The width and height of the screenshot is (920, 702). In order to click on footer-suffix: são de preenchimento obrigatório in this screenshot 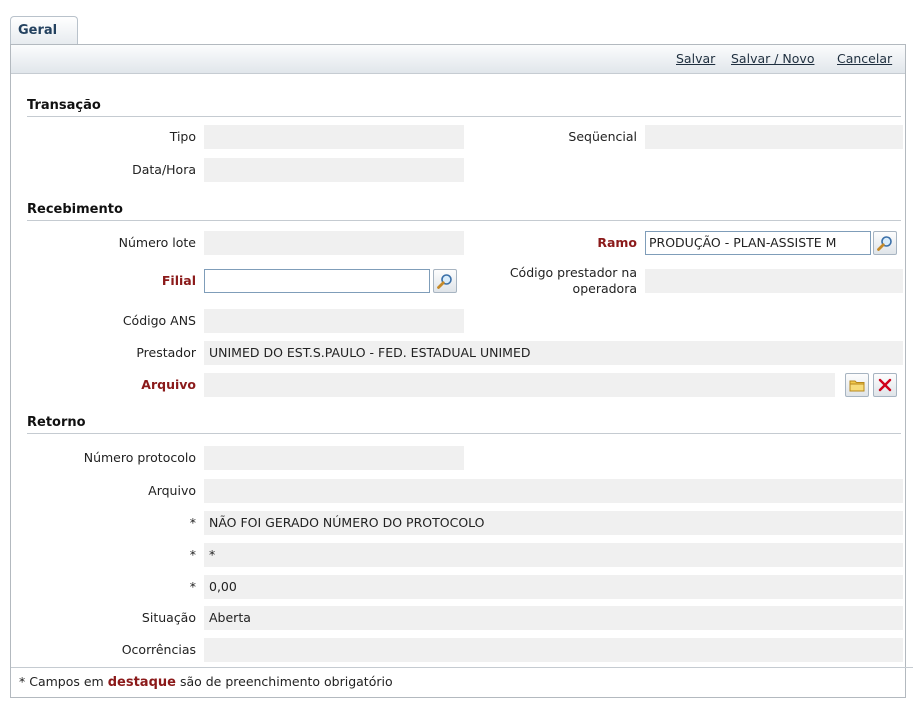, I will do `click(286, 681)`.